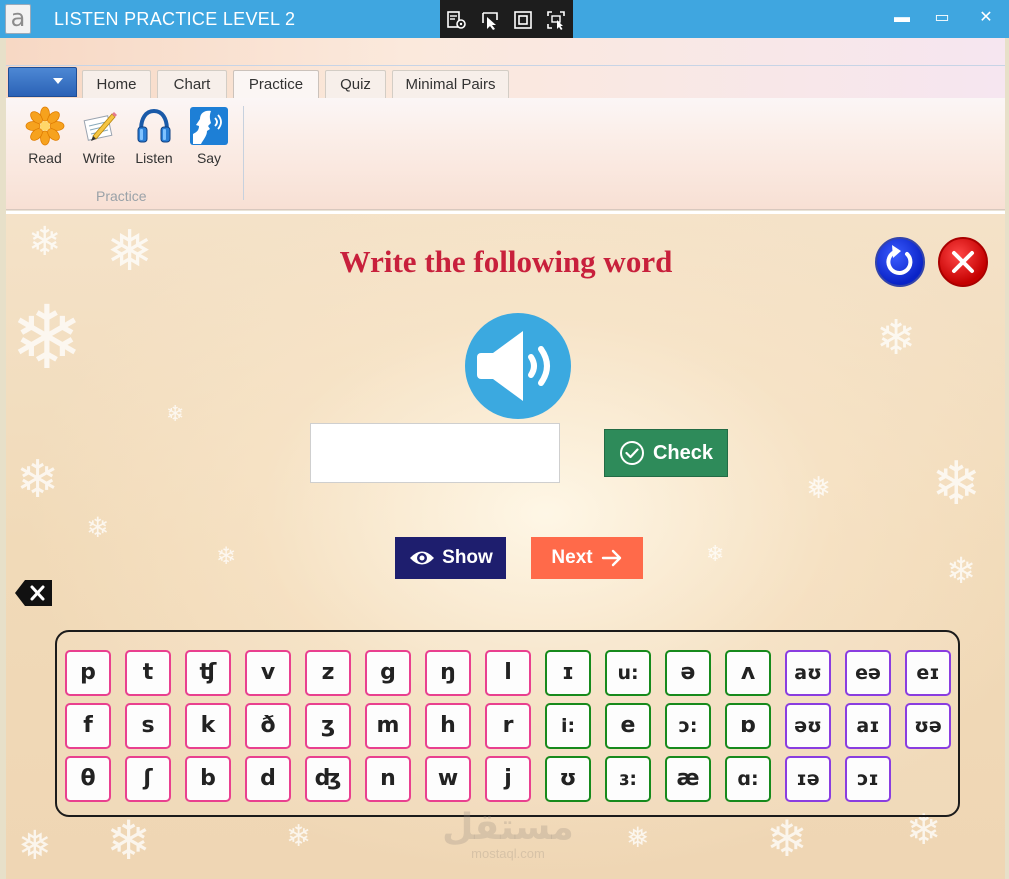  I want to click on phoneme-key: ʧ, so click(208, 673).